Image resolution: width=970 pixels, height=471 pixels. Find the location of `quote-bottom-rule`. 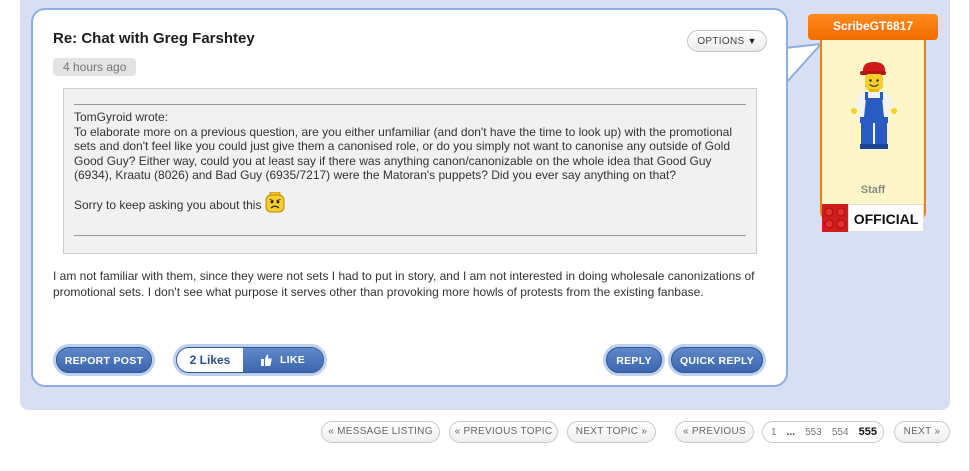

quote-bottom-rule is located at coordinates (410, 235).